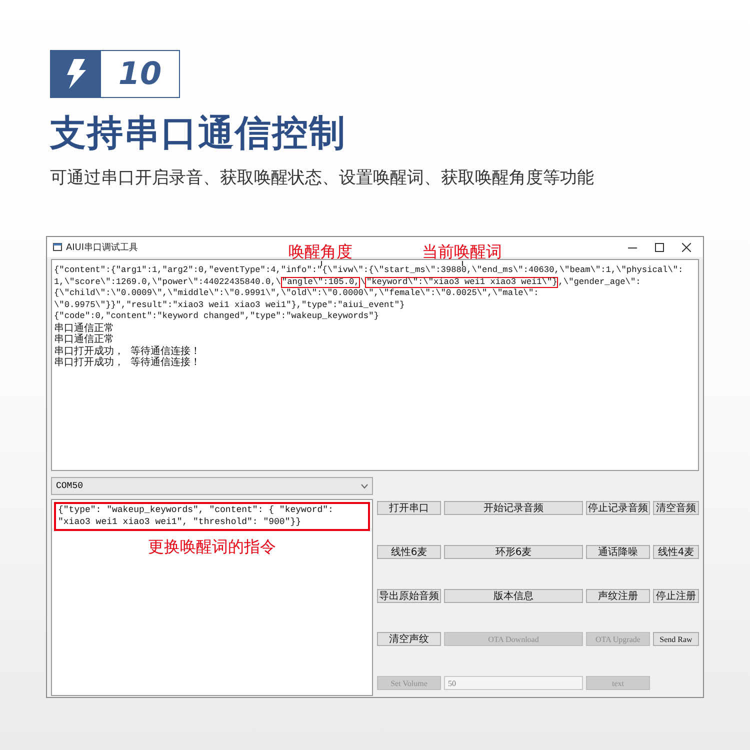 The width and height of the screenshot is (750, 750). What do you see at coordinates (513, 551) in the screenshot?
I see `action-button: 环形6麦` at bounding box center [513, 551].